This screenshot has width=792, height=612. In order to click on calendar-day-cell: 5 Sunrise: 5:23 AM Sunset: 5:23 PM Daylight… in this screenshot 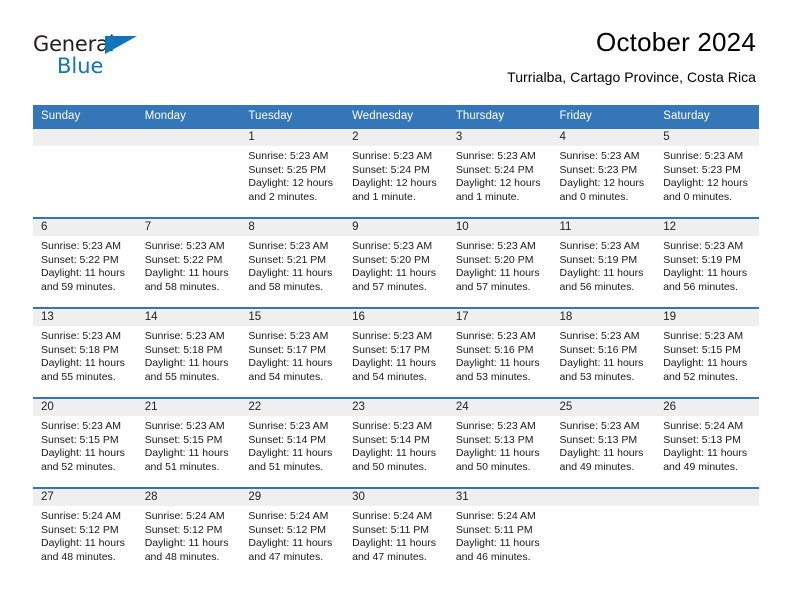, I will do `click(707, 172)`.